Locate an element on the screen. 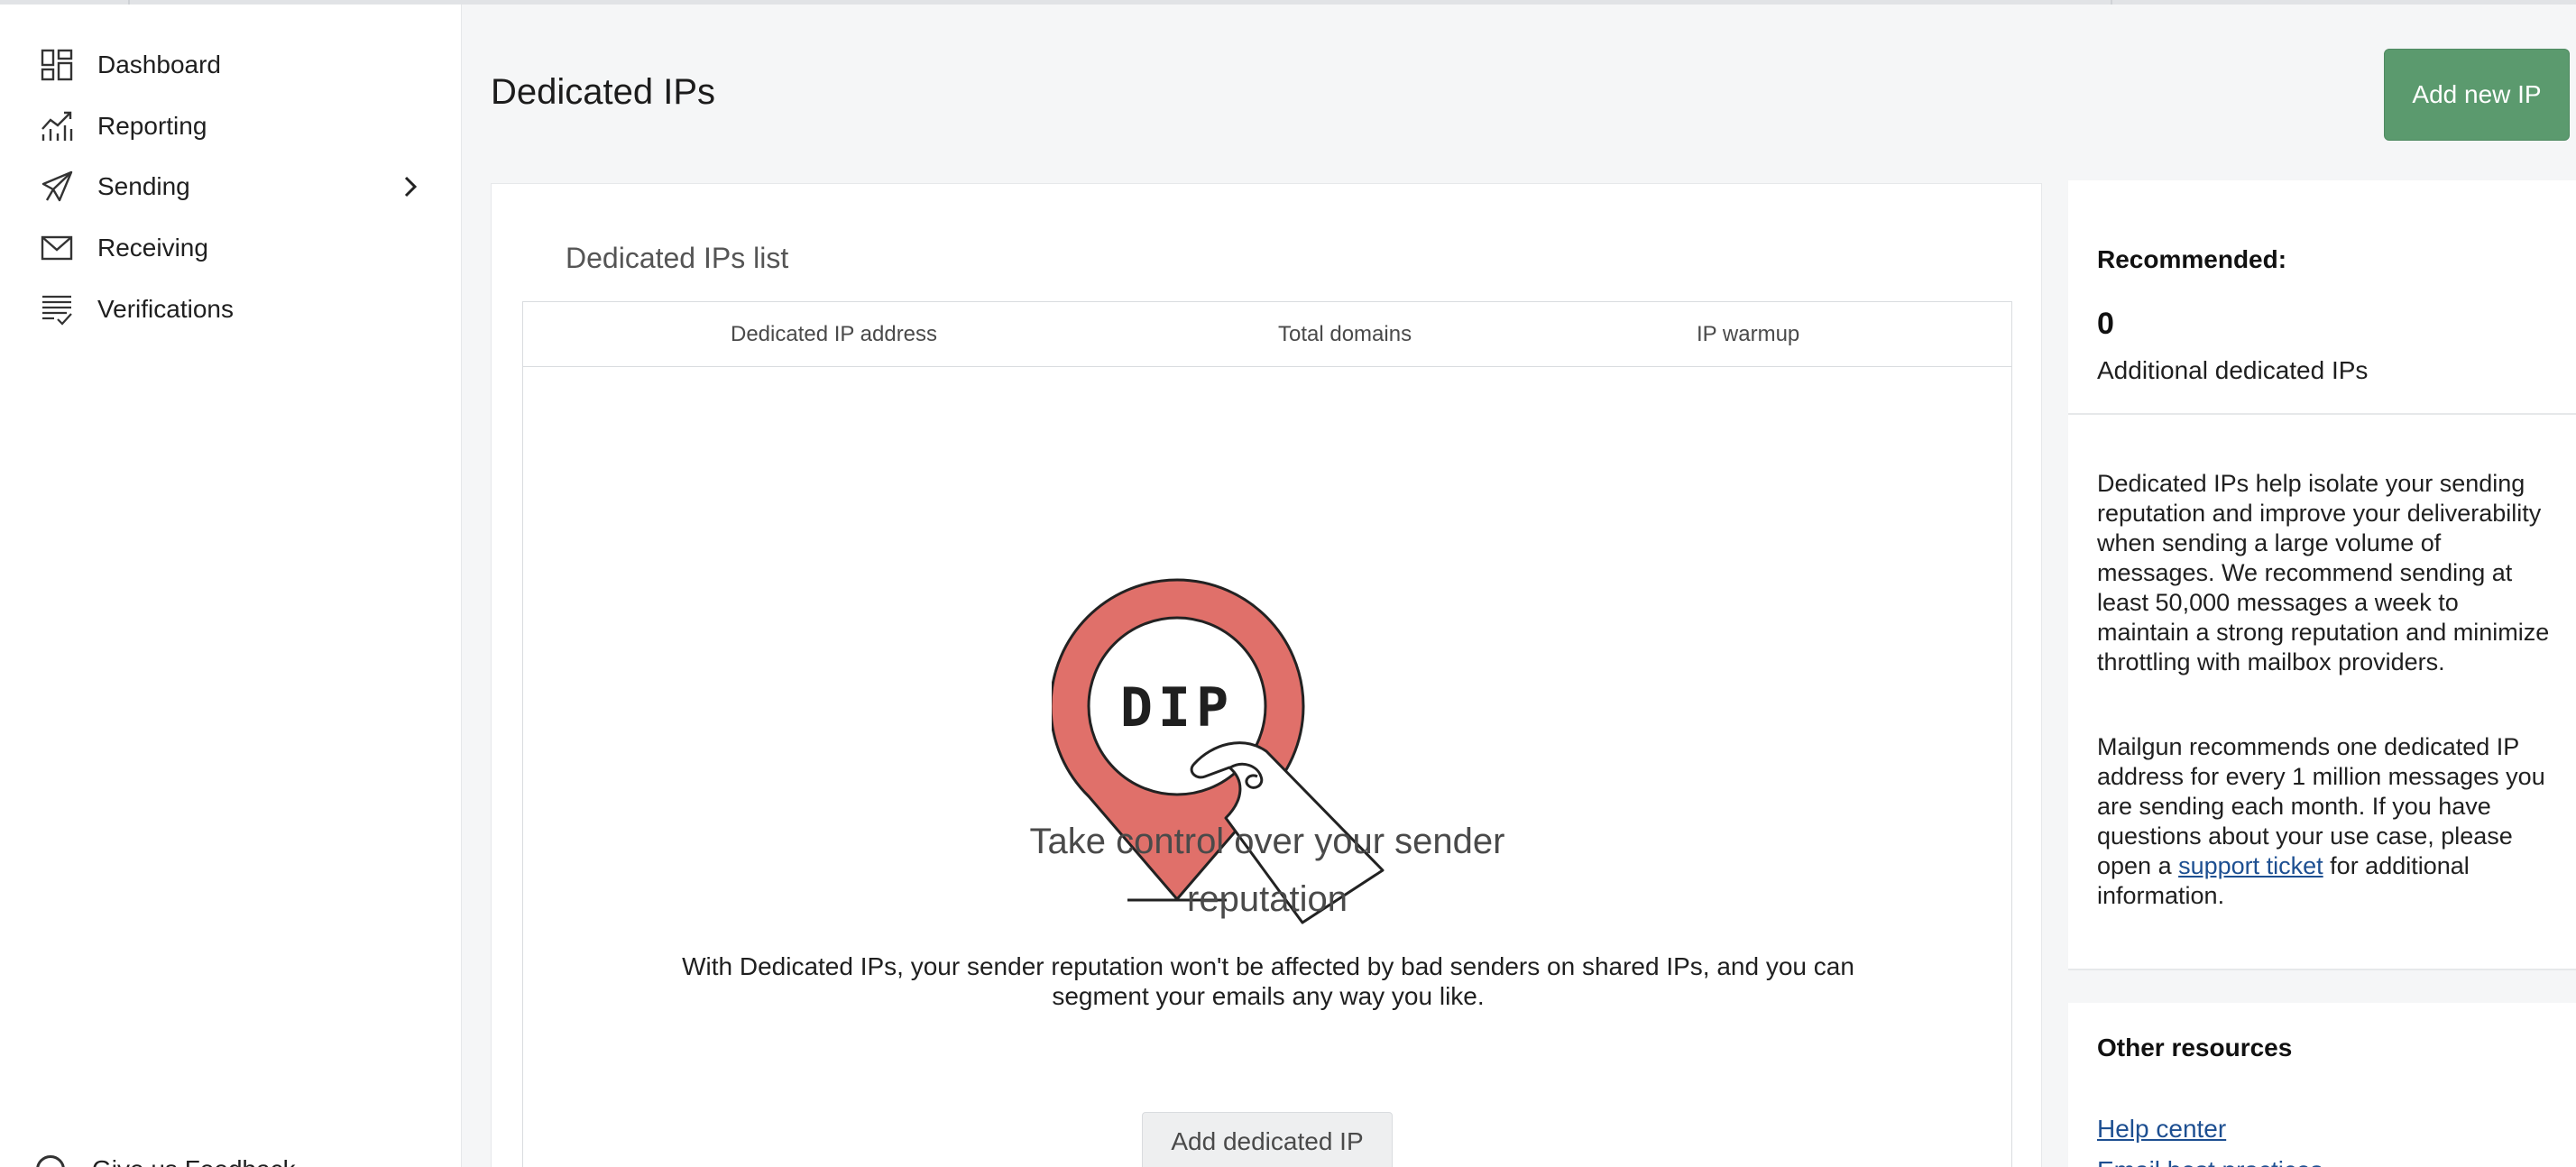  divider is located at coordinates (2322, 414).